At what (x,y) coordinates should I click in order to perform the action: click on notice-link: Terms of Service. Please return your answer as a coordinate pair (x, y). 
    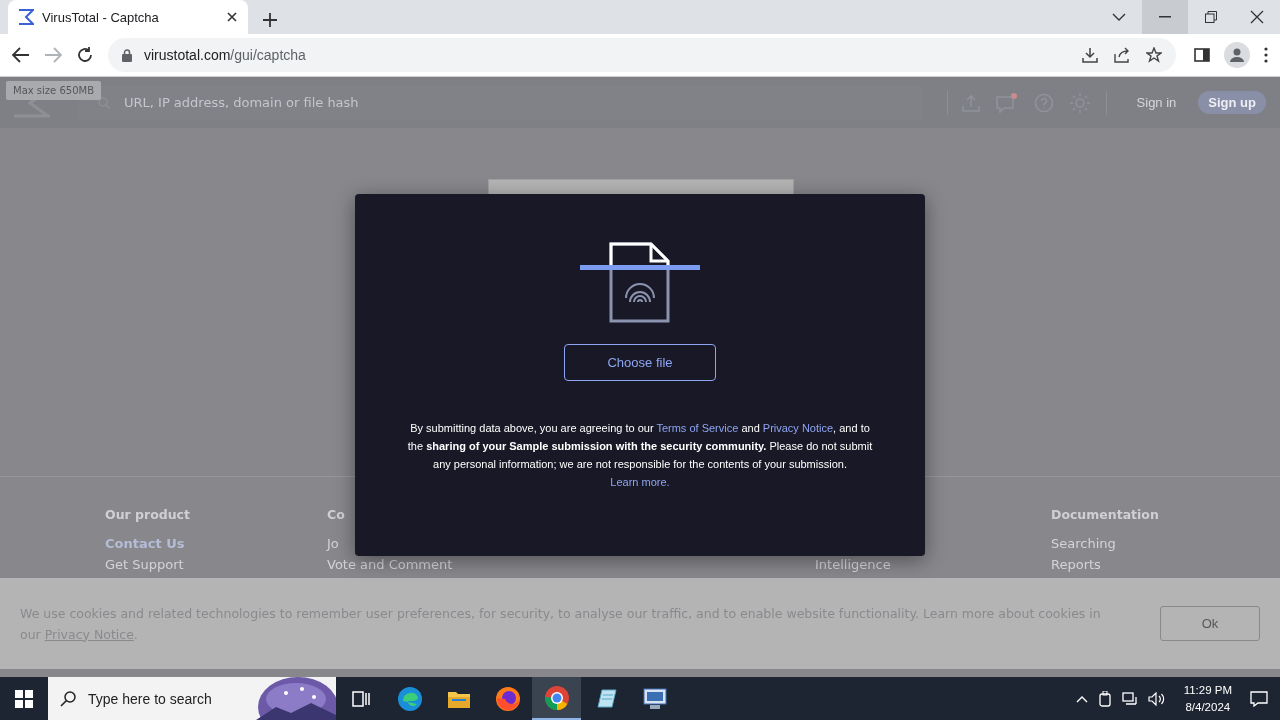
    Looking at the image, I should click on (697, 428).